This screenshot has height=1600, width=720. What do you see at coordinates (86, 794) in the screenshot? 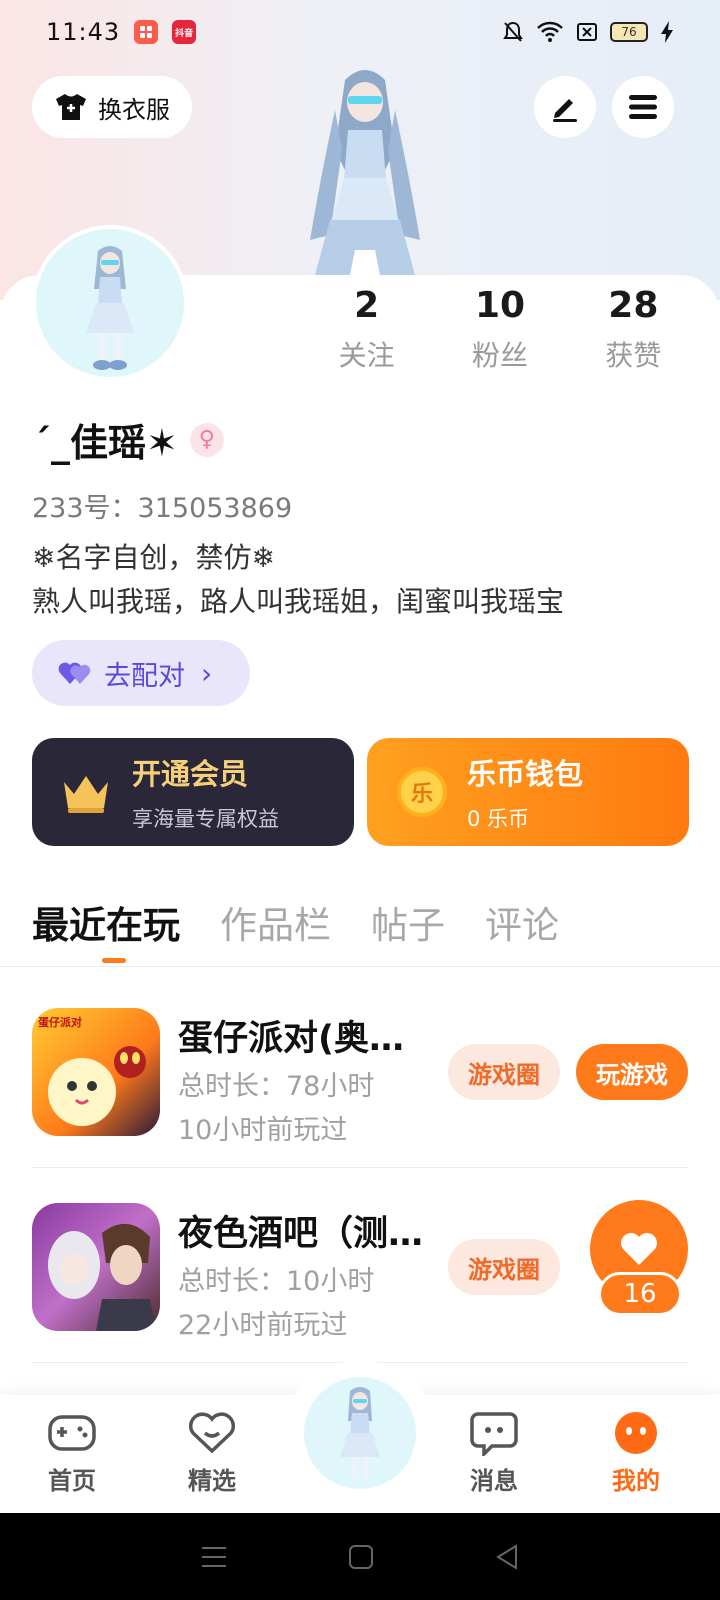
I see `crown-icon` at bounding box center [86, 794].